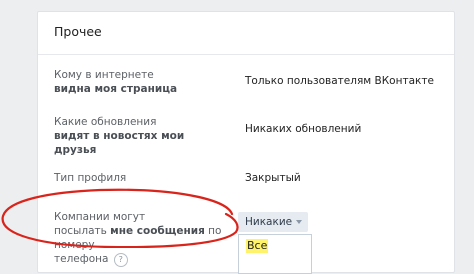  I want to click on profile-type-value: Закрытый, so click(273, 178).